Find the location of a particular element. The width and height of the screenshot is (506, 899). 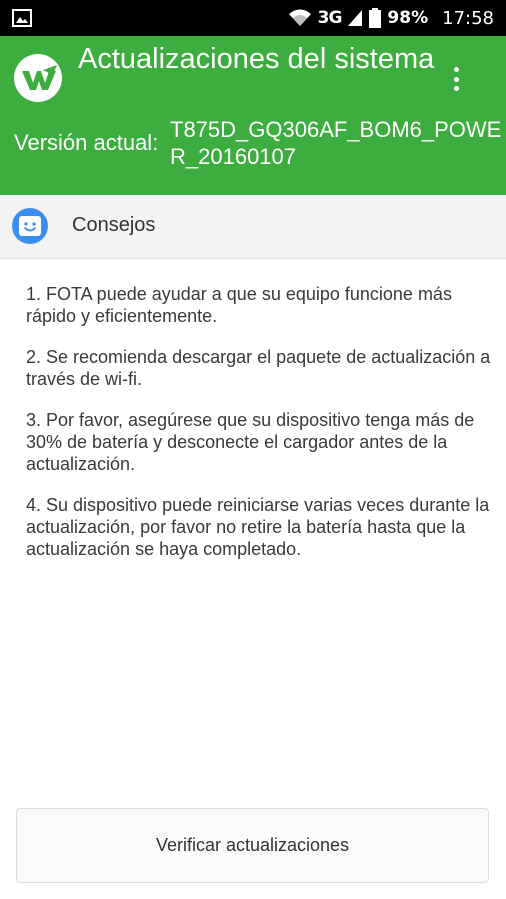

signal-icon is located at coordinates (355, 18).